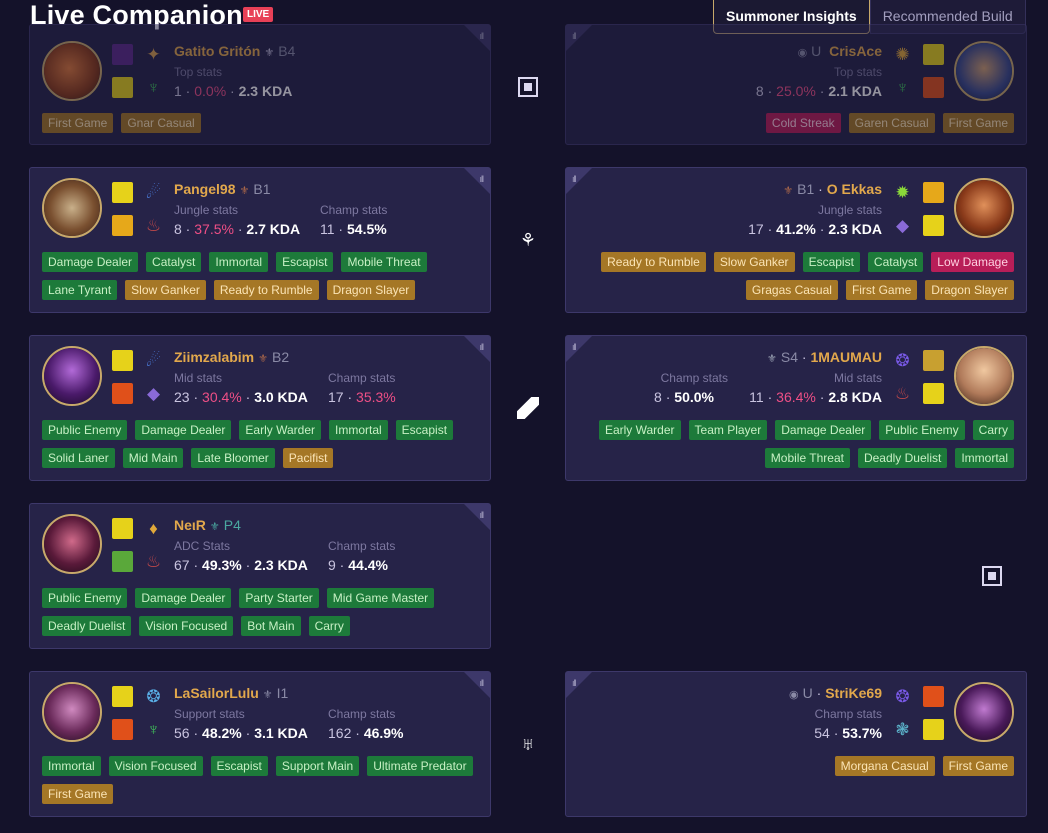 The image size is (1048, 833). I want to click on champ-stats-value: 17 · 35.3%, so click(362, 397).